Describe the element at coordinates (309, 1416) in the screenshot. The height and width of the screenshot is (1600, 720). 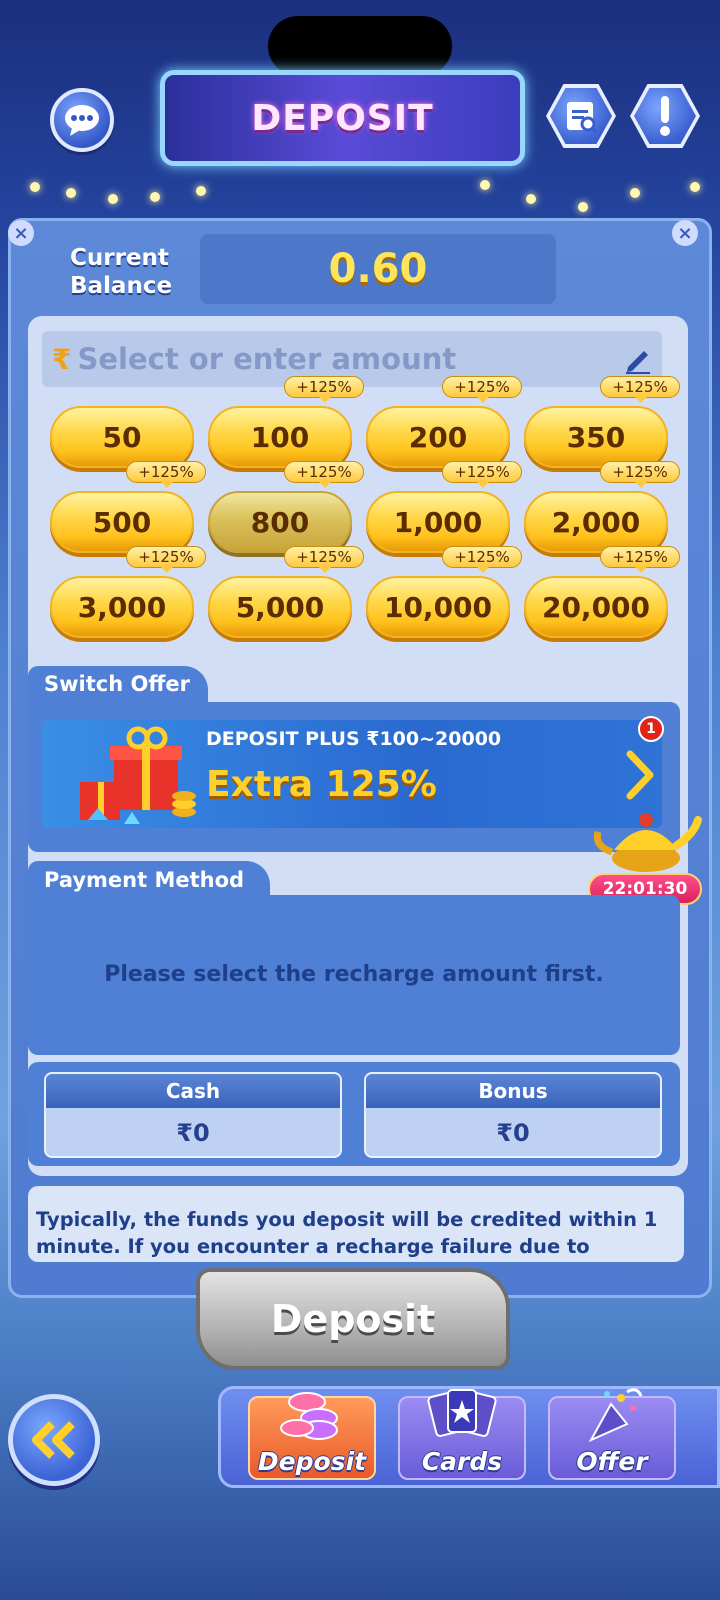
I see `chips-icon` at that location.